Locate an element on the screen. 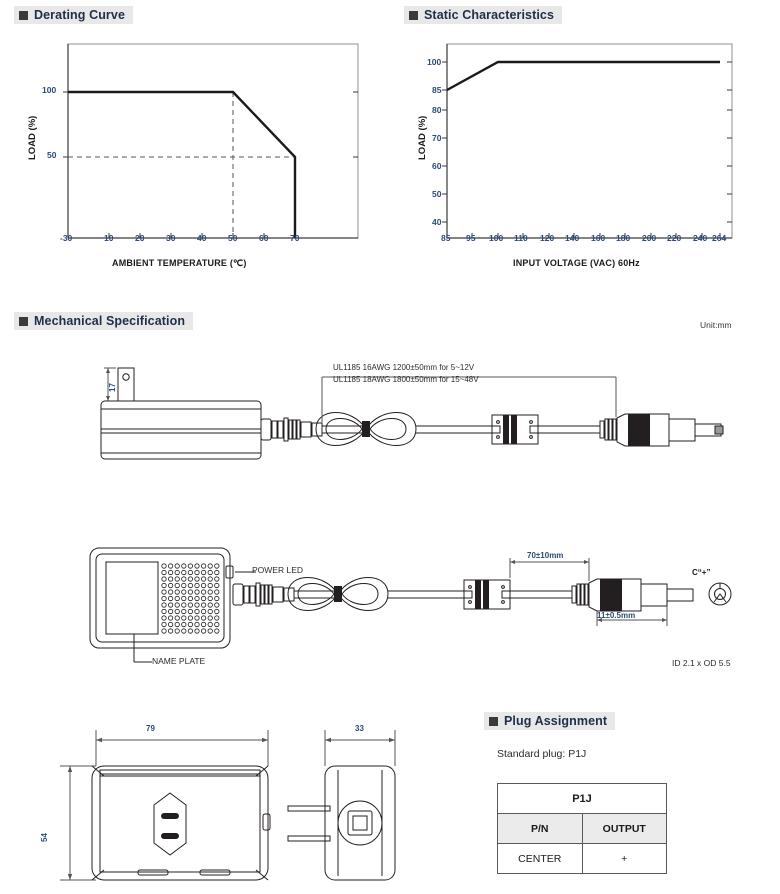  static-xtick-5: 140 is located at coordinates (572, 238).